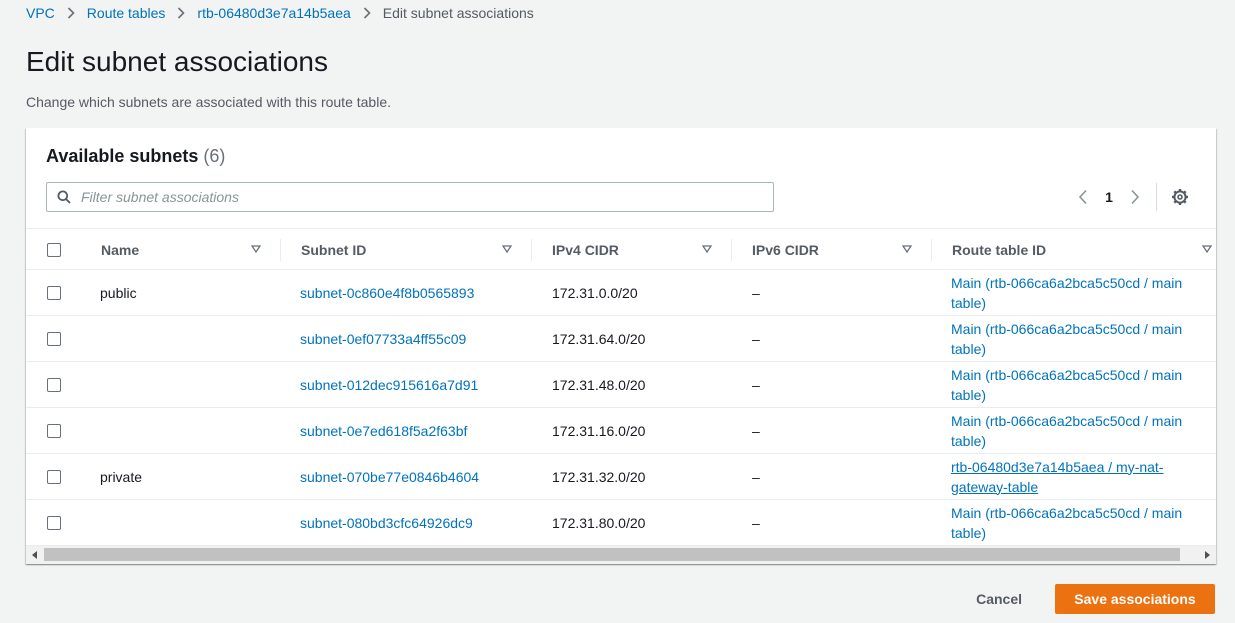  What do you see at coordinates (40, 13) in the screenshot?
I see `breadcrumb-vpc: VPC` at bounding box center [40, 13].